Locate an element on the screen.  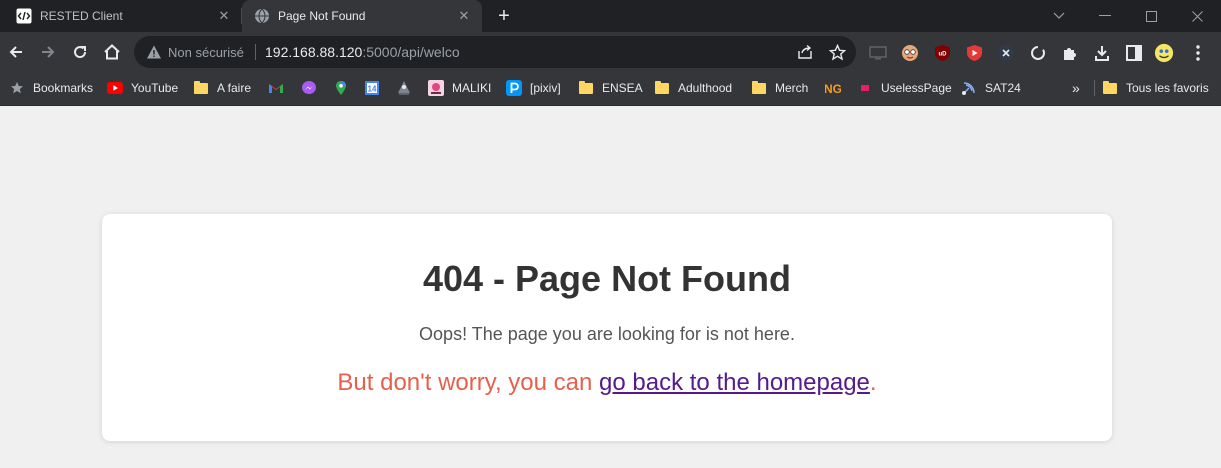
calendar-icon: 14 is located at coordinates (372, 88).